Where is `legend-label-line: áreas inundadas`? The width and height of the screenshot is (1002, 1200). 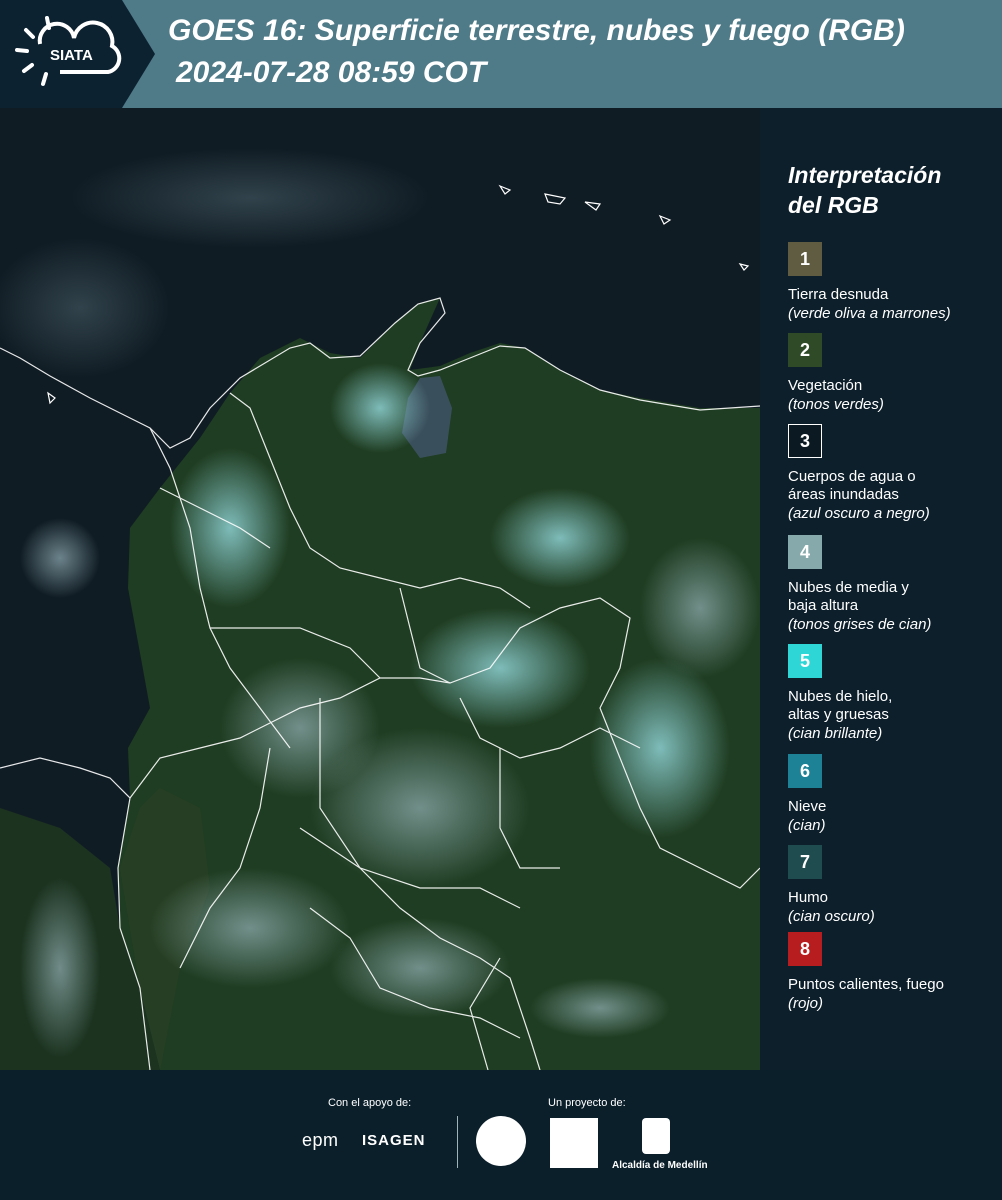 legend-label-line: áreas inundadas is located at coordinates (843, 494).